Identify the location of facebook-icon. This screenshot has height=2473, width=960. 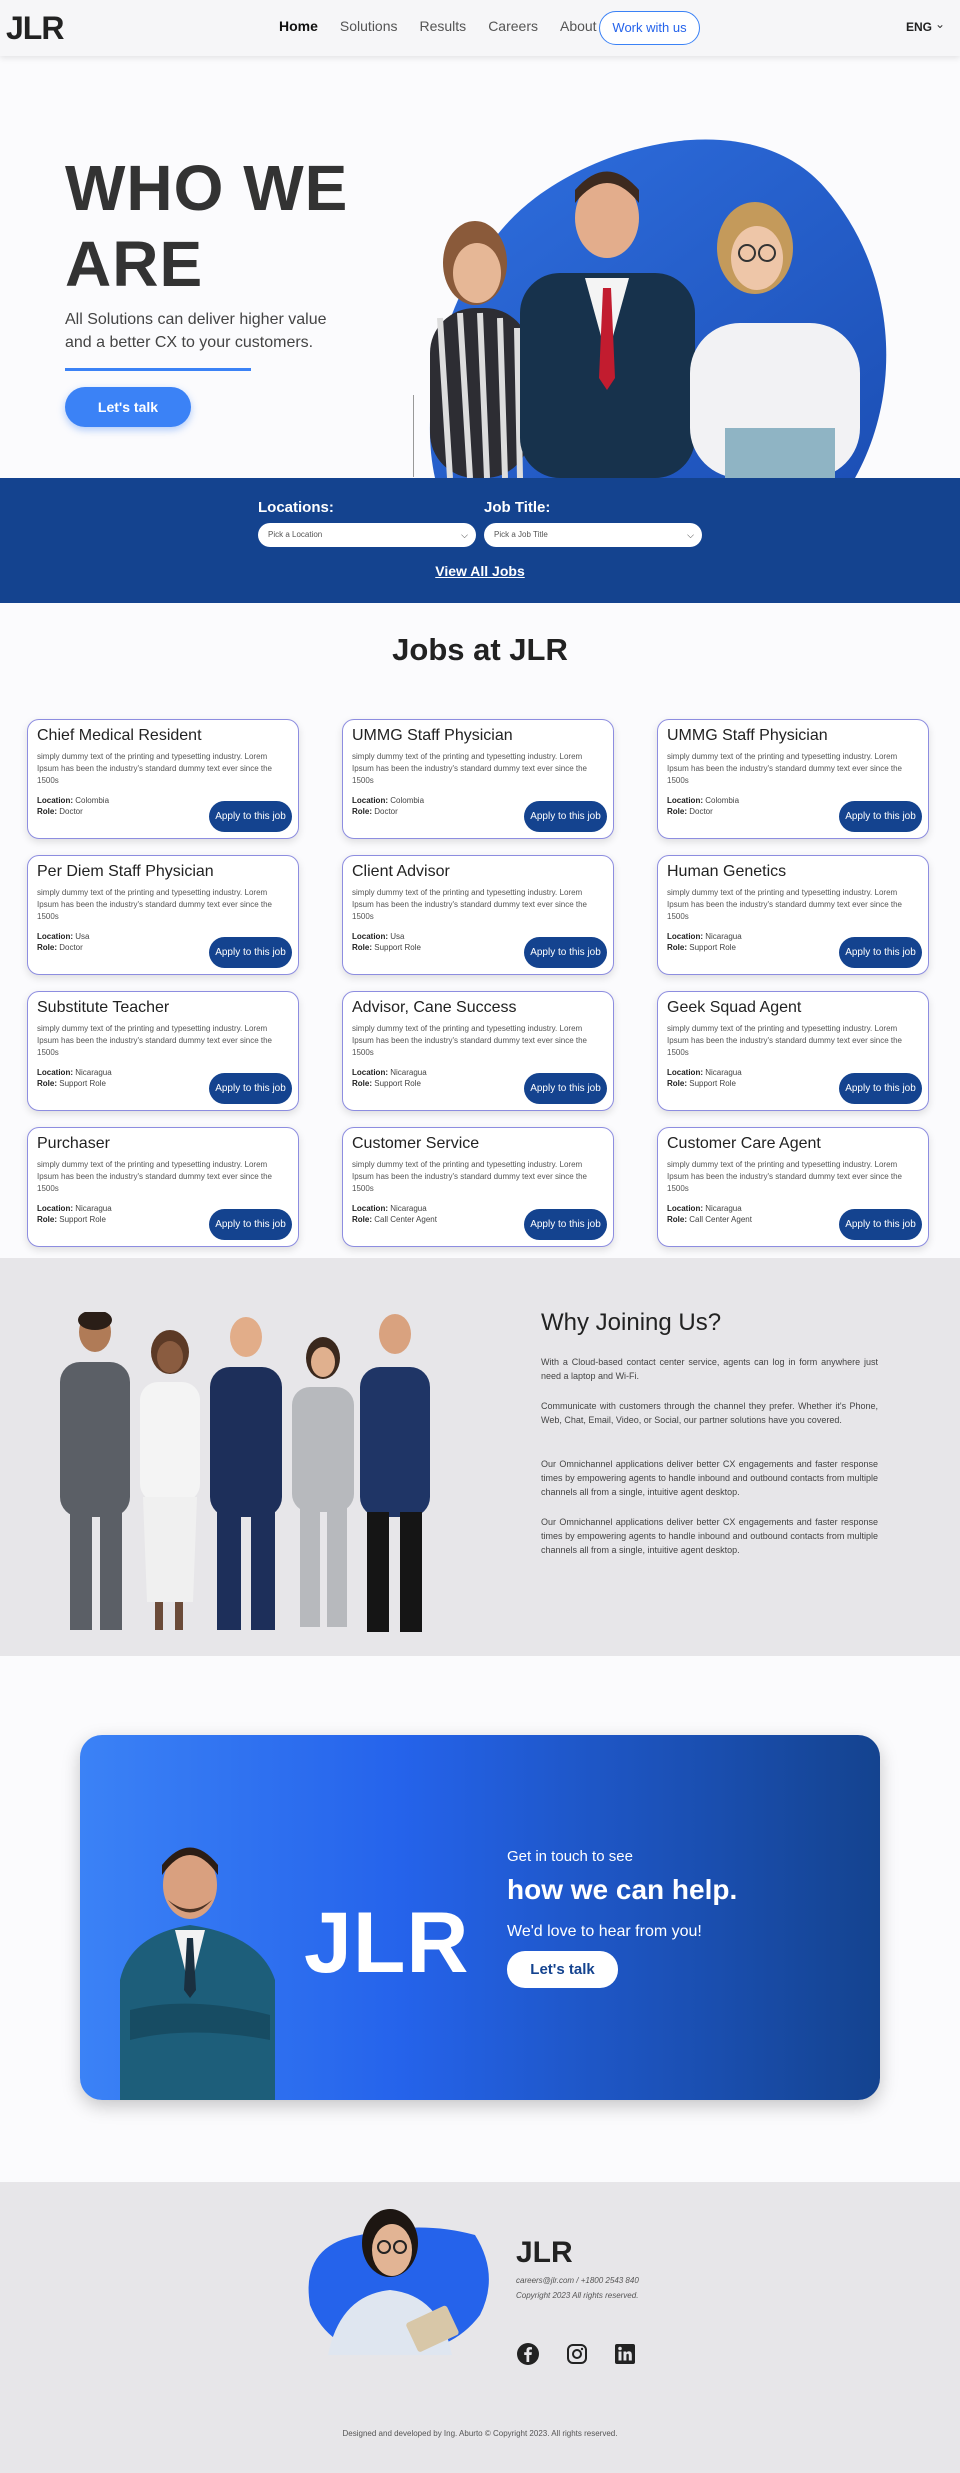
(528, 2354).